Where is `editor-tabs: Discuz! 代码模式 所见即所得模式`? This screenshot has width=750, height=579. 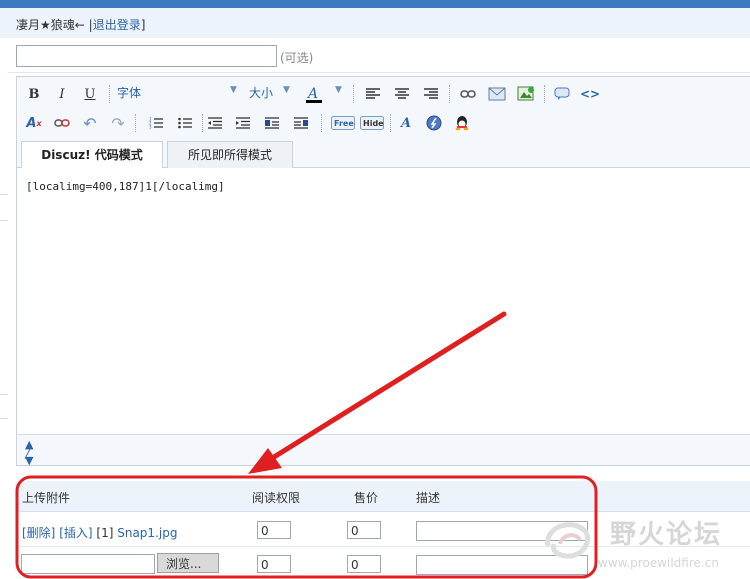 editor-tabs: Discuz! 代码模式 所见即所得模式 is located at coordinates (383, 154).